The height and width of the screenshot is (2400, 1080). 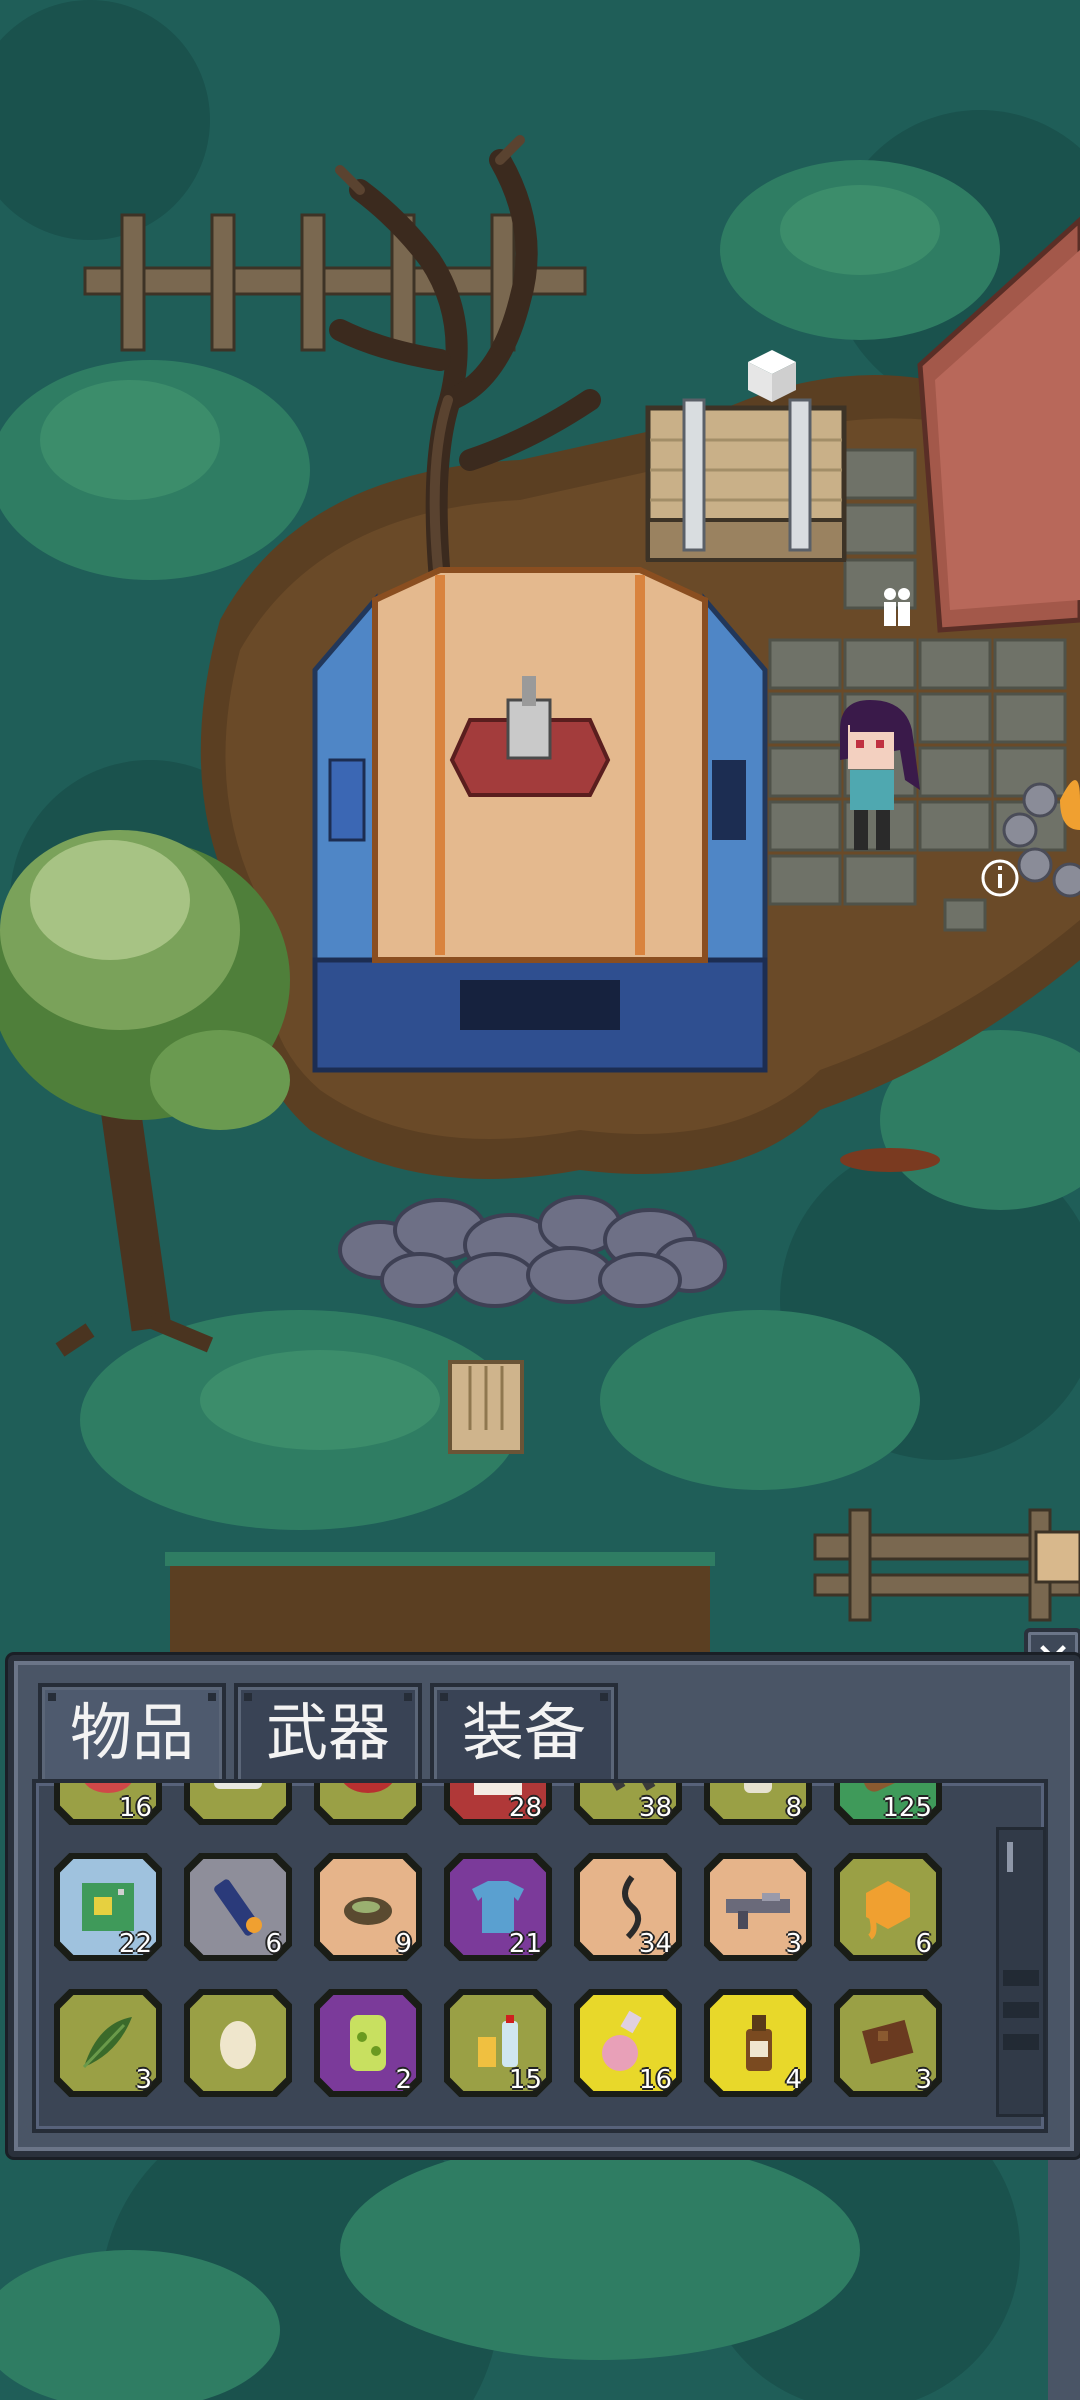 What do you see at coordinates (525, 1944) in the screenshot?
I see `item-count: 21` at bounding box center [525, 1944].